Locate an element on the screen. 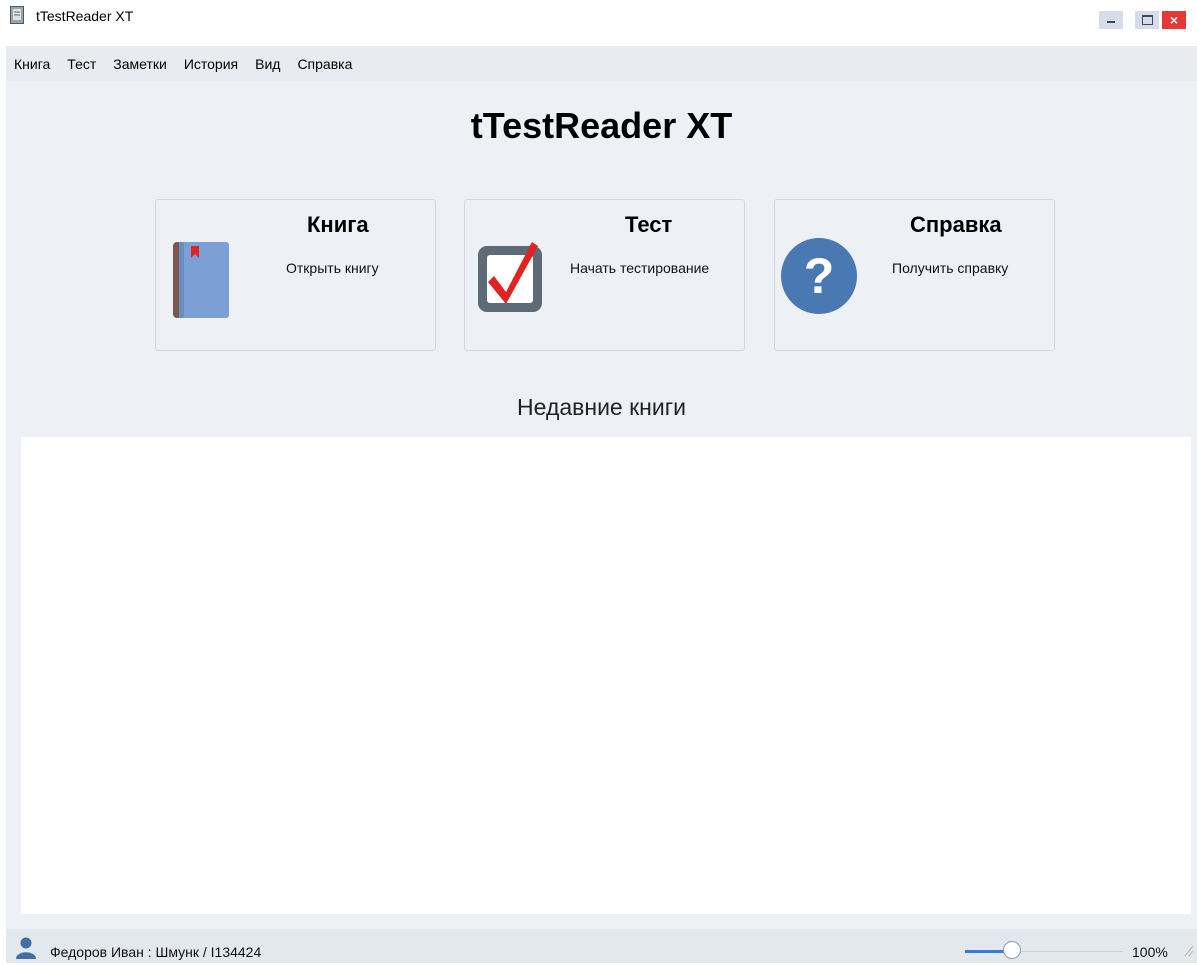 The width and height of the screenshot is (1197, 965). status-user-text: Федоров Иван : Шмунк / I134424 is located at coordinates (156, 952).